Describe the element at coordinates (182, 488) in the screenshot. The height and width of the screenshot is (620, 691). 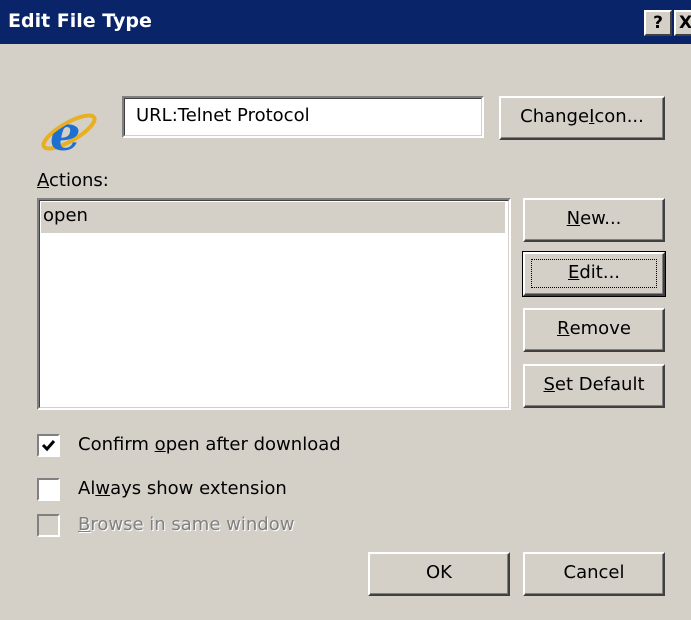
I see `always-show-extension-label: Always show extension` at that location.